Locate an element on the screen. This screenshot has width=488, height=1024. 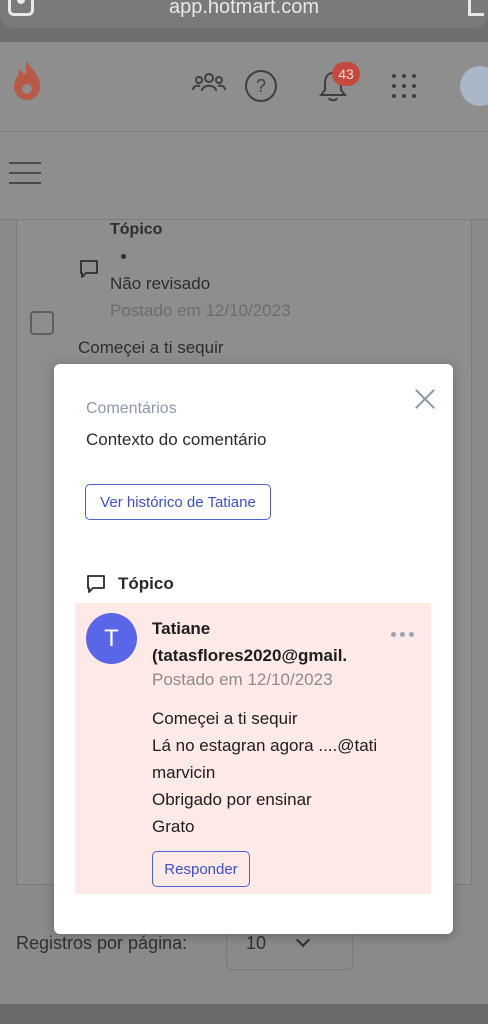
url-text: app.hotmart.com is located at coordinates (244, 9).